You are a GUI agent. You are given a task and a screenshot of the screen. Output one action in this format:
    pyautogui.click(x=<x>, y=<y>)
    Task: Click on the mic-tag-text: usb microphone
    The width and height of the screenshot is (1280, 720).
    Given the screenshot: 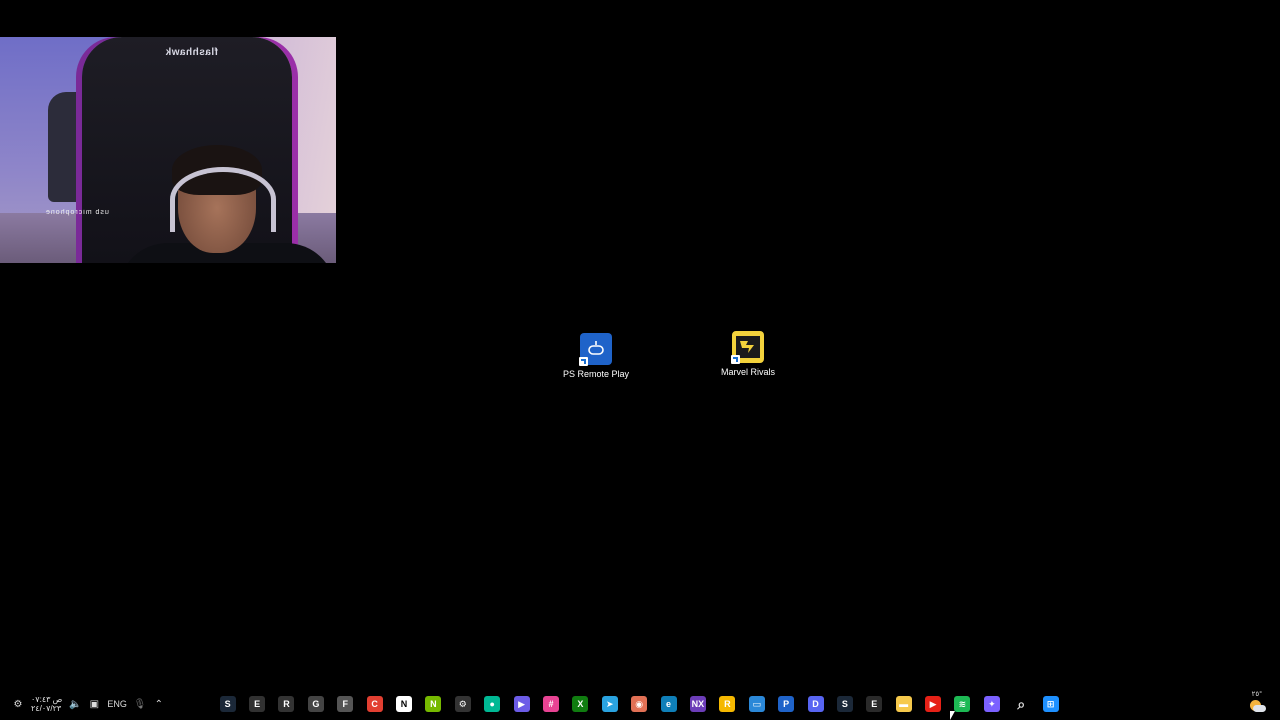 What is the action you would take?
    pyautogui.click(x=77, y=212)
    